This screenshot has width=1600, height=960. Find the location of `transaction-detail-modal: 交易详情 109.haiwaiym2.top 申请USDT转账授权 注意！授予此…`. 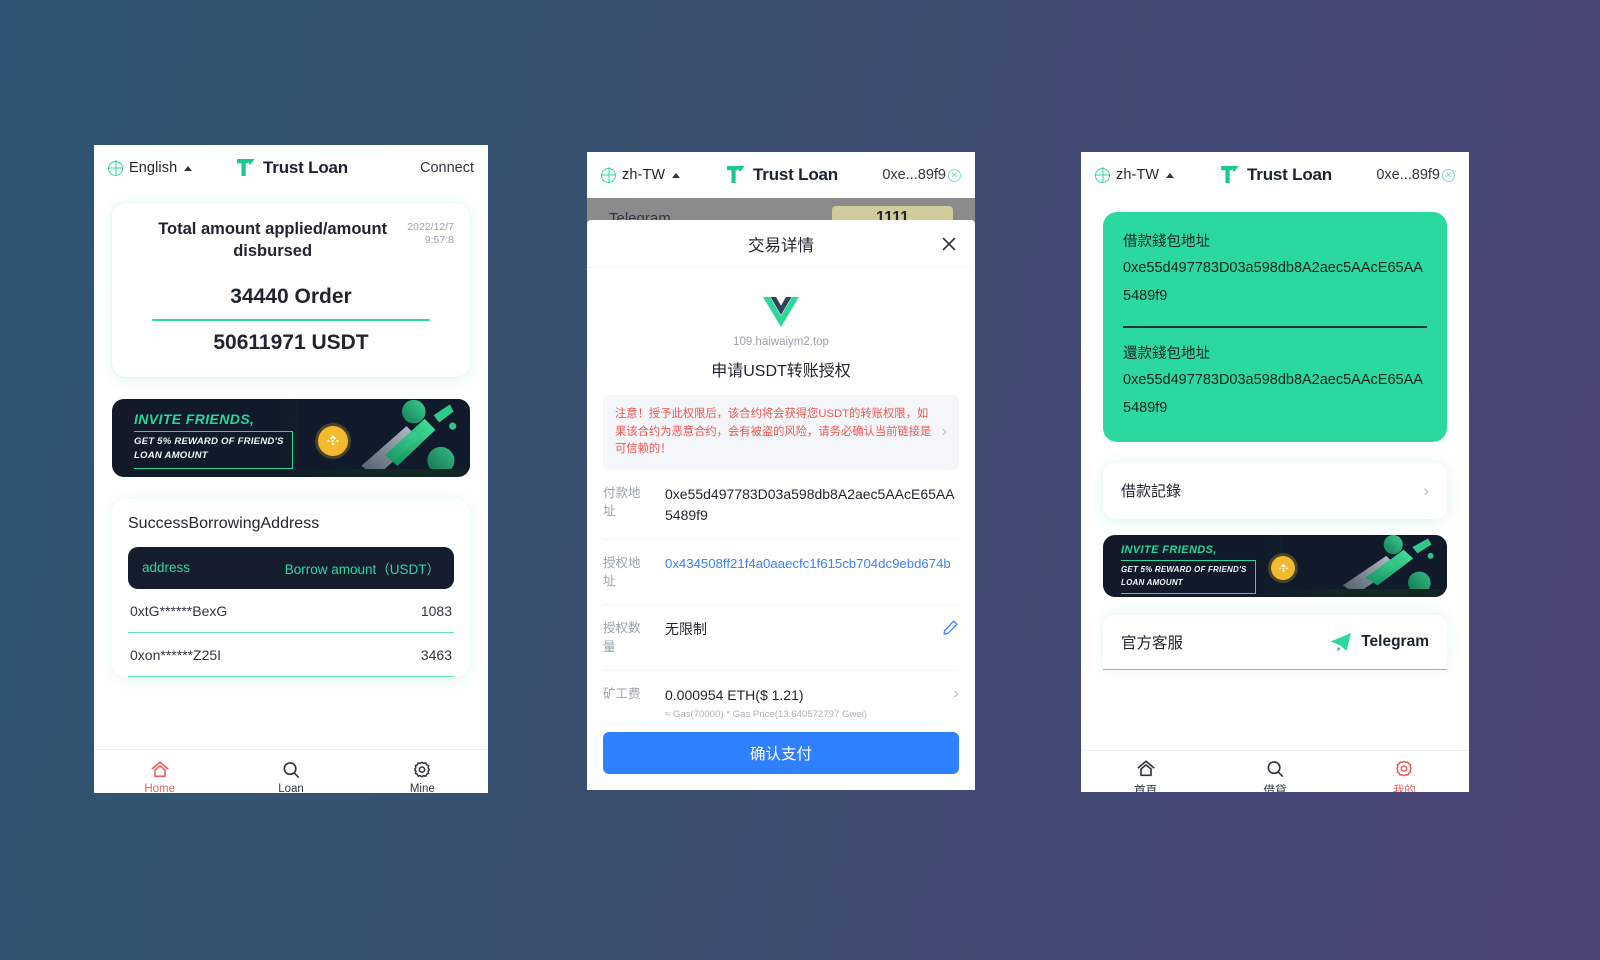

transaction-detail-modal: 交易详情 109.haiwaiym2.top 申请USDT转账授权 注意！授予此… is located at coordinates (781, 505).